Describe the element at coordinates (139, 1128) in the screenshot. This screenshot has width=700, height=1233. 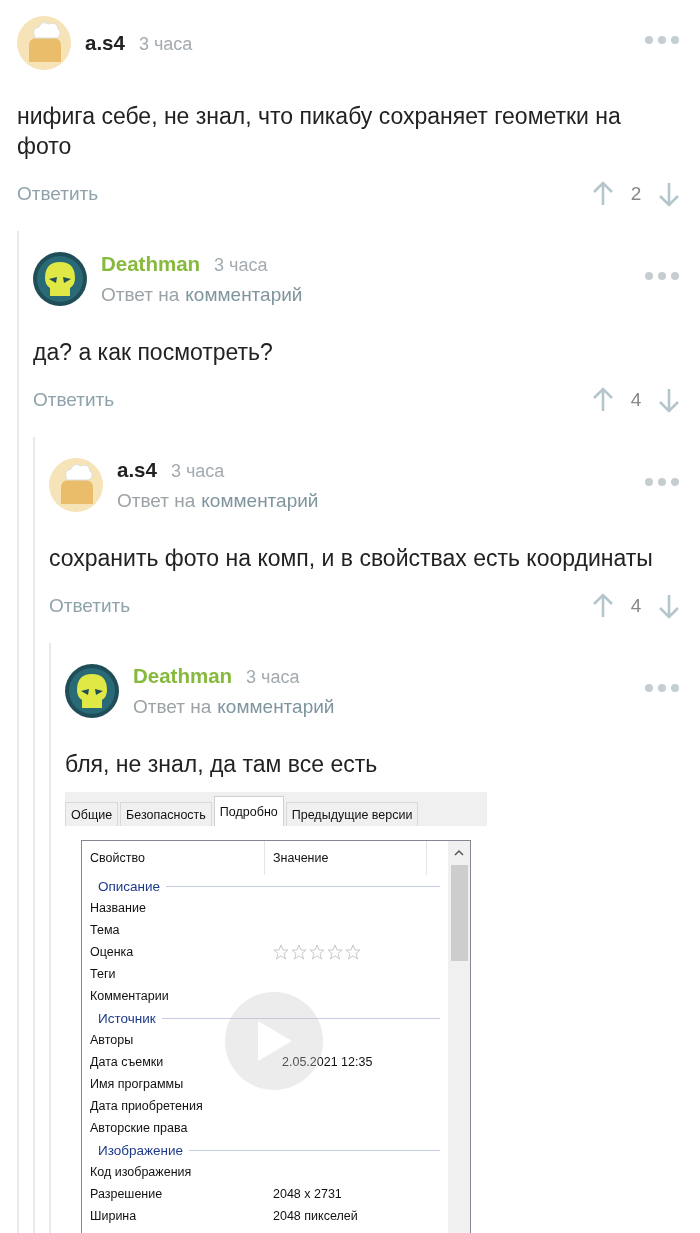
I see `property-name: Авторские права` at that location.